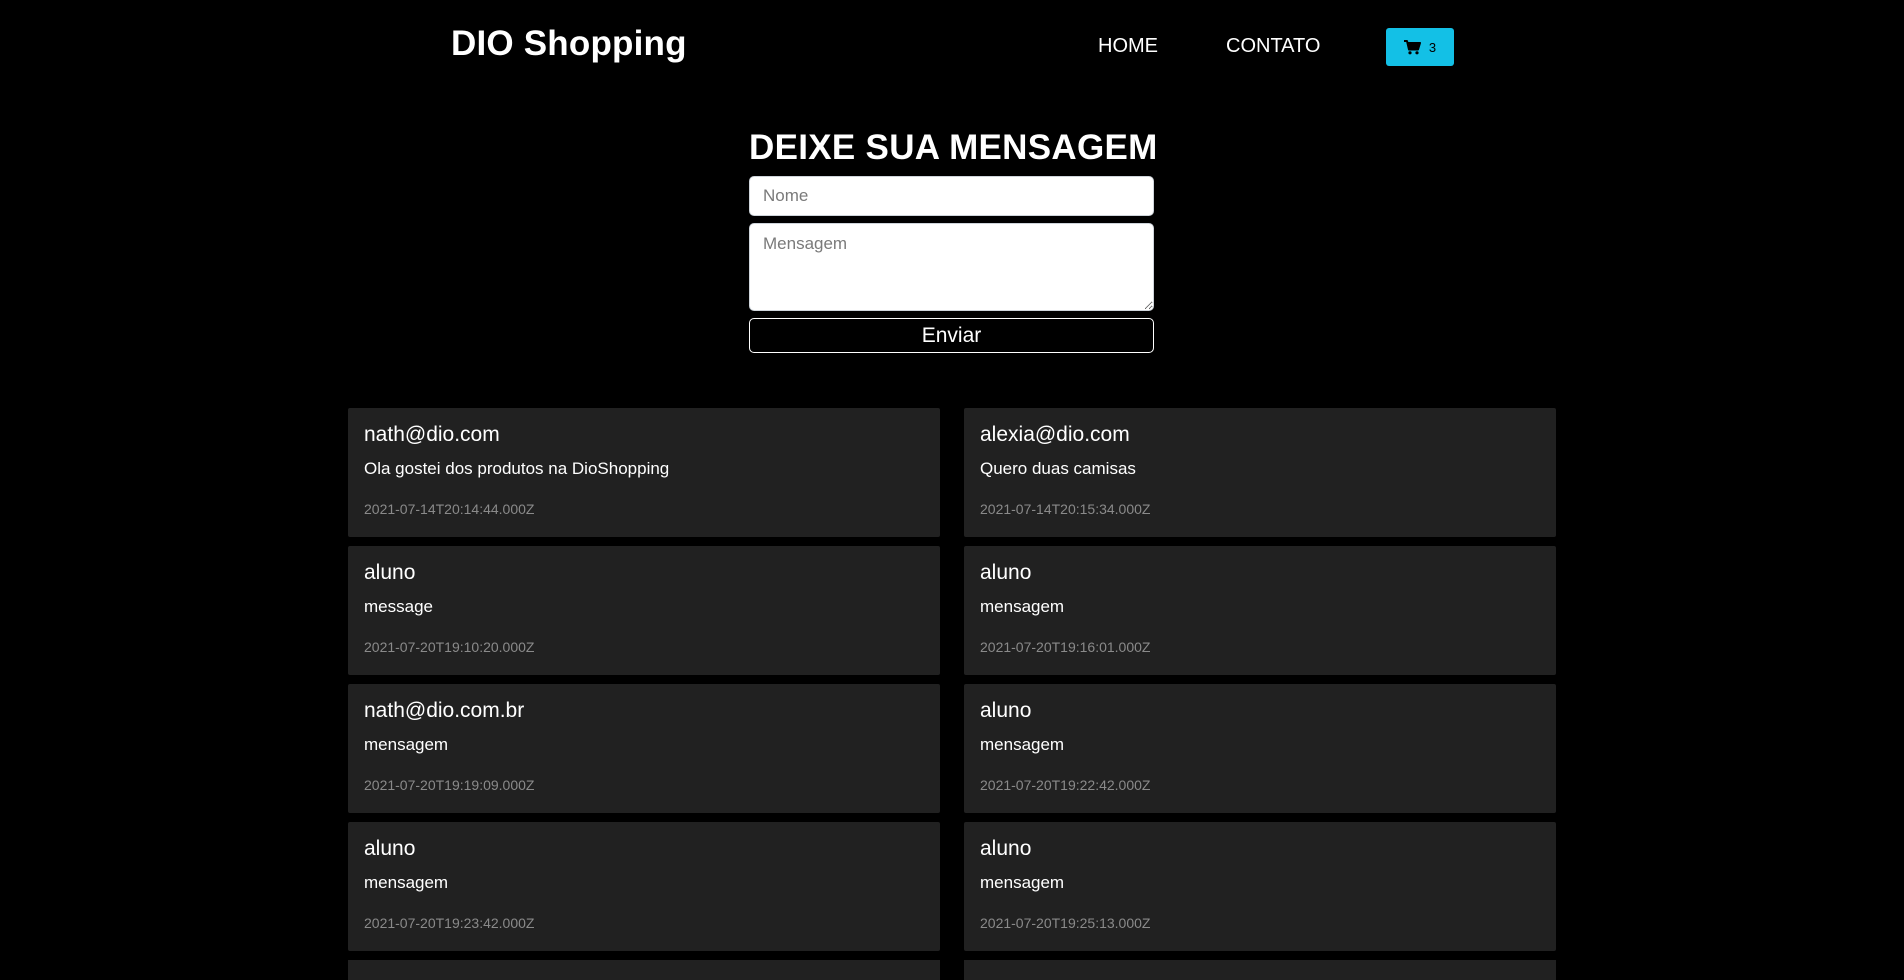  I want to click on contact-form: DEIXE SUA MENSAGEM Enviar, so click(953, 240).